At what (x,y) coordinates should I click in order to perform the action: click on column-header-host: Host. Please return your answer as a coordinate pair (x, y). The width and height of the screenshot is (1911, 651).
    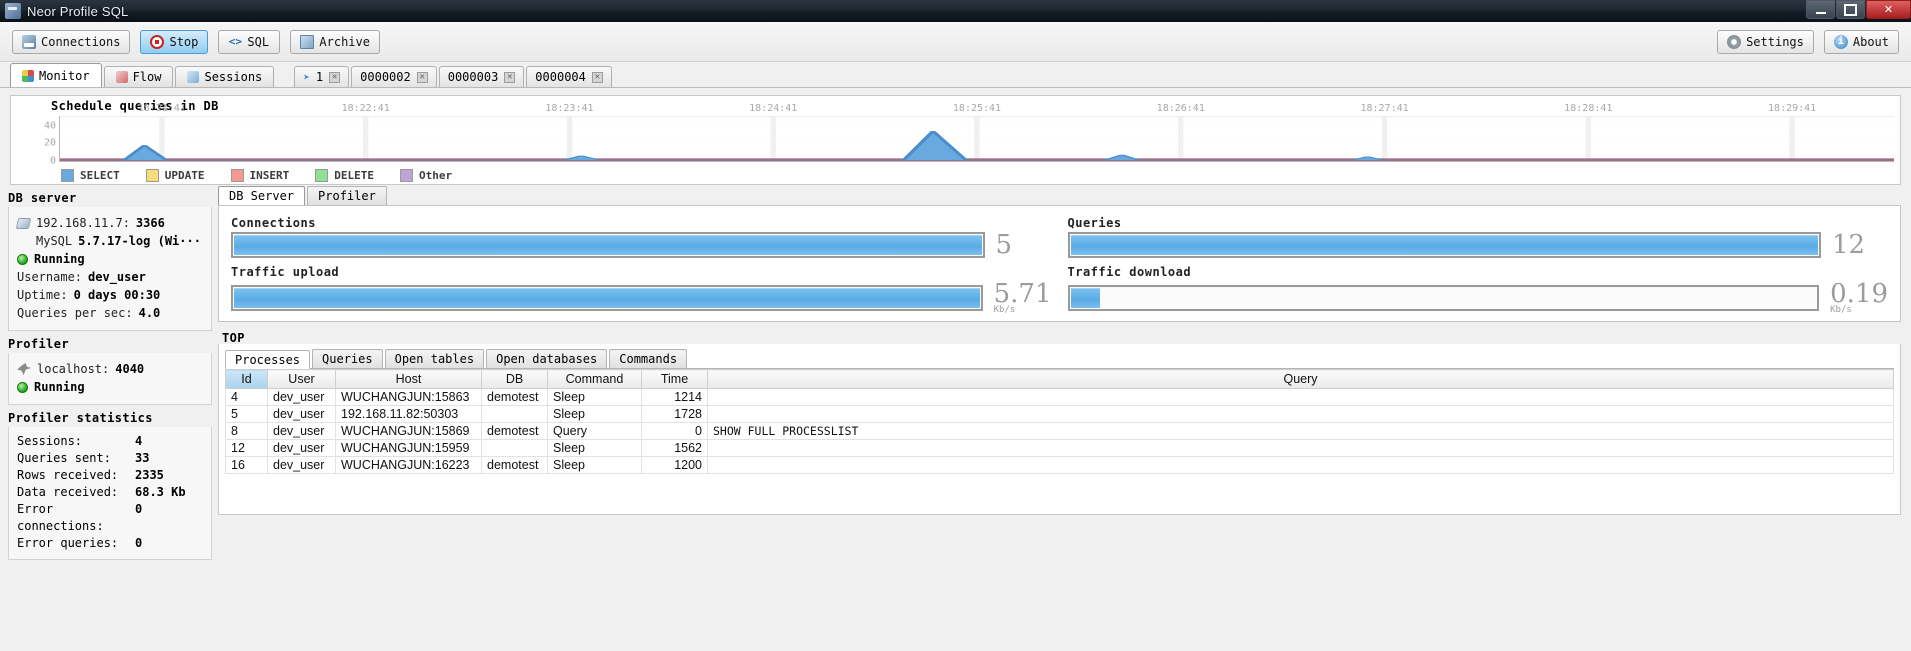
    Looking at the image, I should click on (408, 379).